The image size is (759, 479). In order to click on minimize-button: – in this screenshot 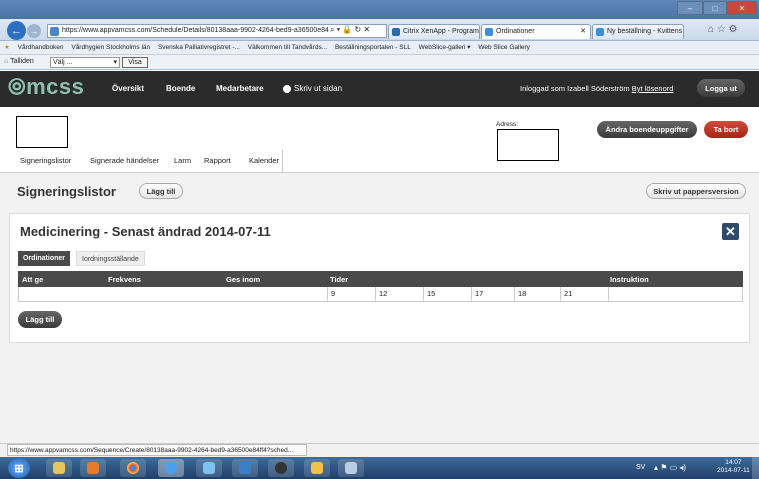, I will do `click(690, 8)`.